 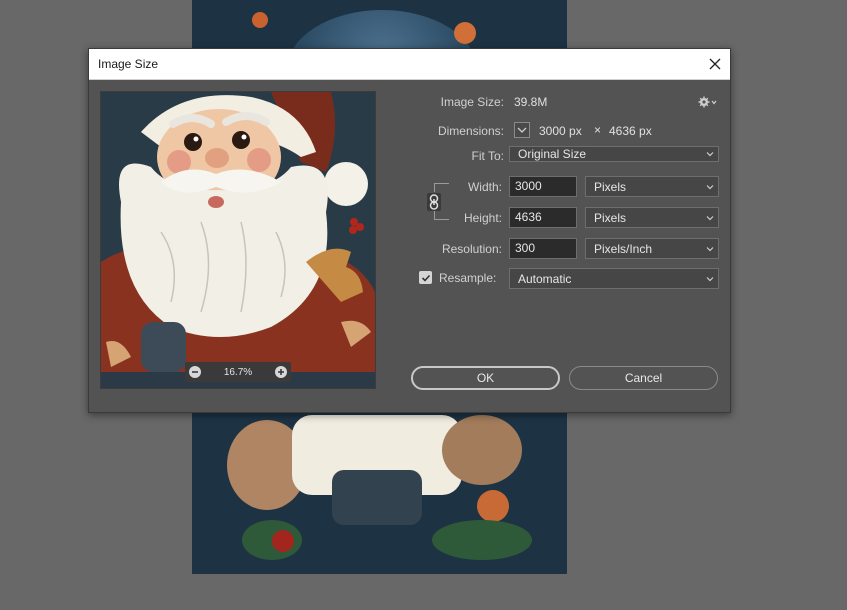 I want to click on cancel-button: Cancel, so click(x=643, y=378).